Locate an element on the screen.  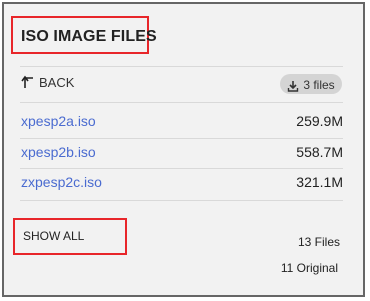
total-files-count: 13 Files is located at coordinates (318, 242).